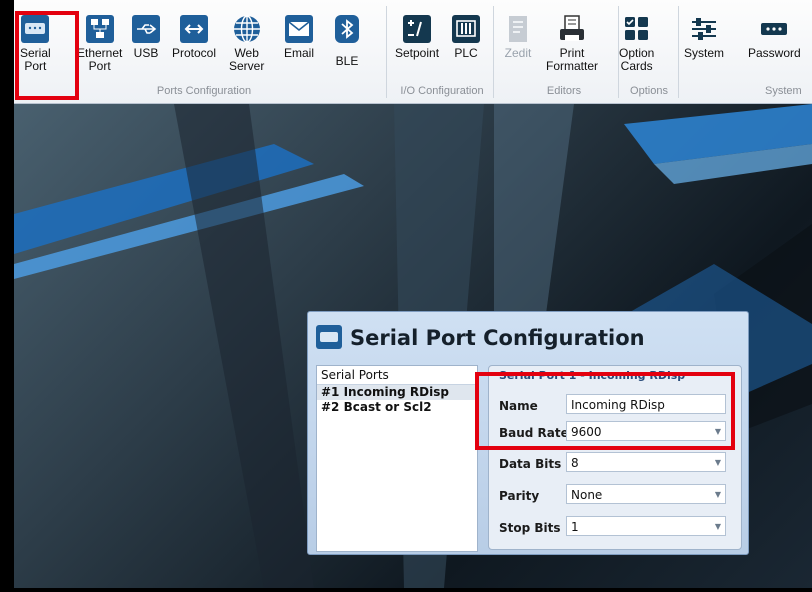 The image size is (812, 592). What do you see at coordinates (397, 407) in the screenshot?
I see `list-item: #2 Bcast or Scl2` at bounding box center [397, 407].